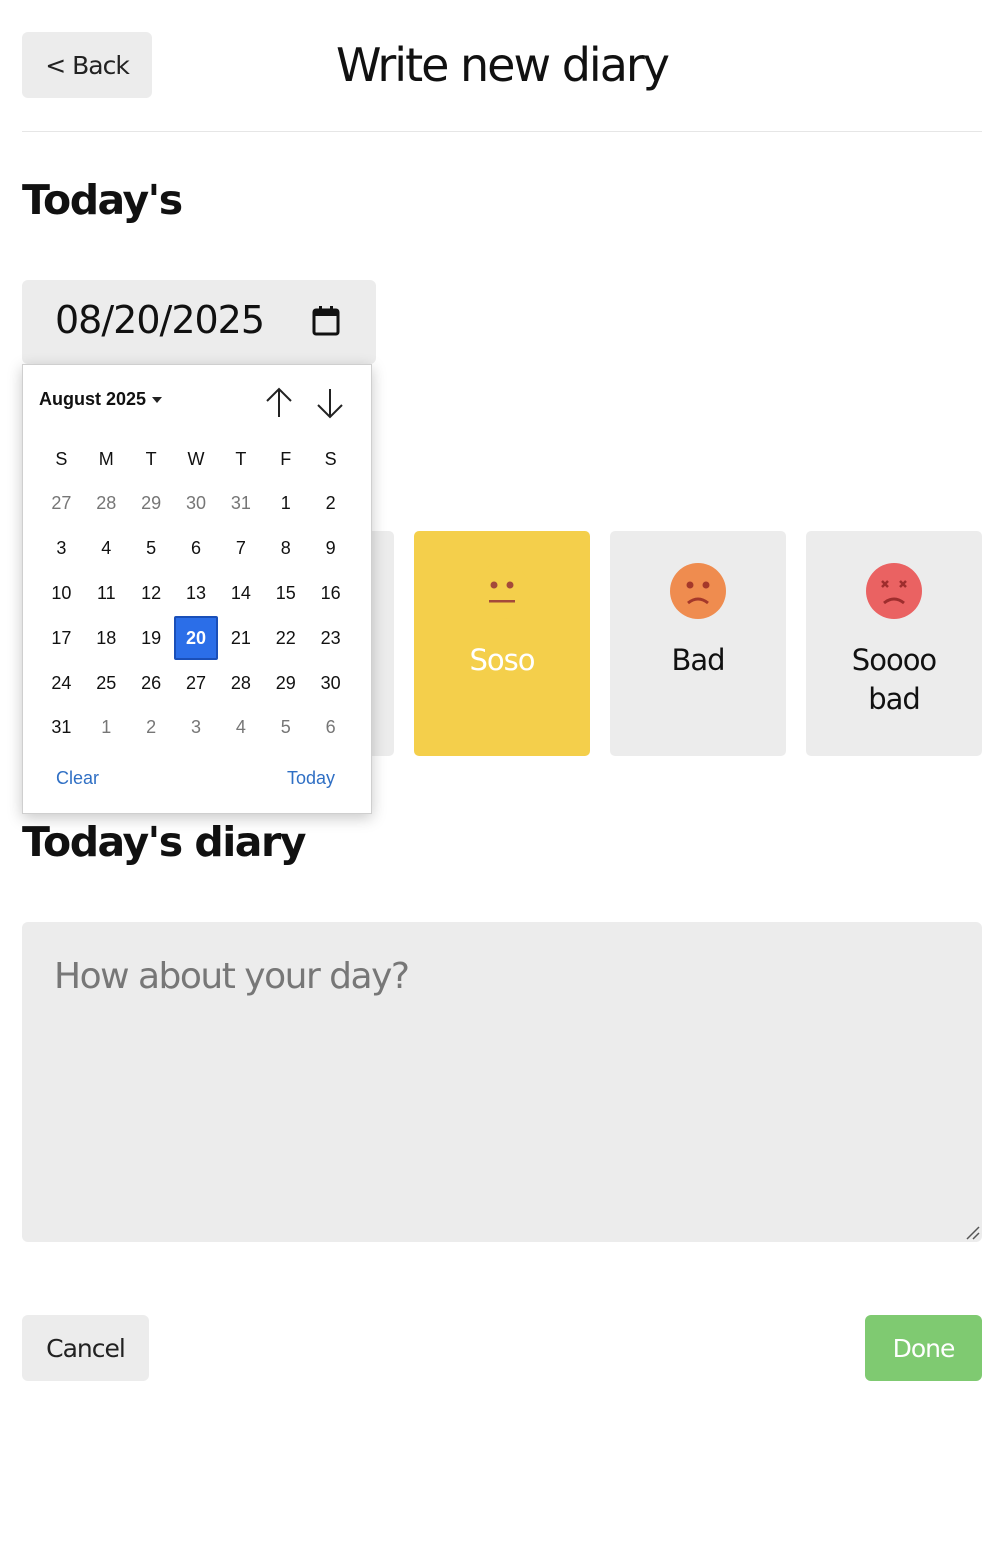 The width and height of the screenshot is (1004, 1552). I want to click on weekday-label: M, so click(106, 459).